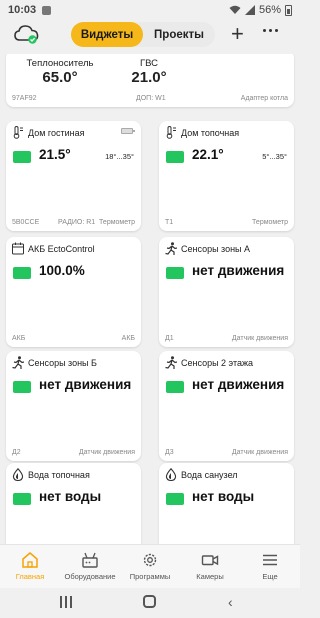  What do you see at coordinates (22, 10) in the screenshot?
I see `status-time: 10:03` at bounding box center [22, 10].